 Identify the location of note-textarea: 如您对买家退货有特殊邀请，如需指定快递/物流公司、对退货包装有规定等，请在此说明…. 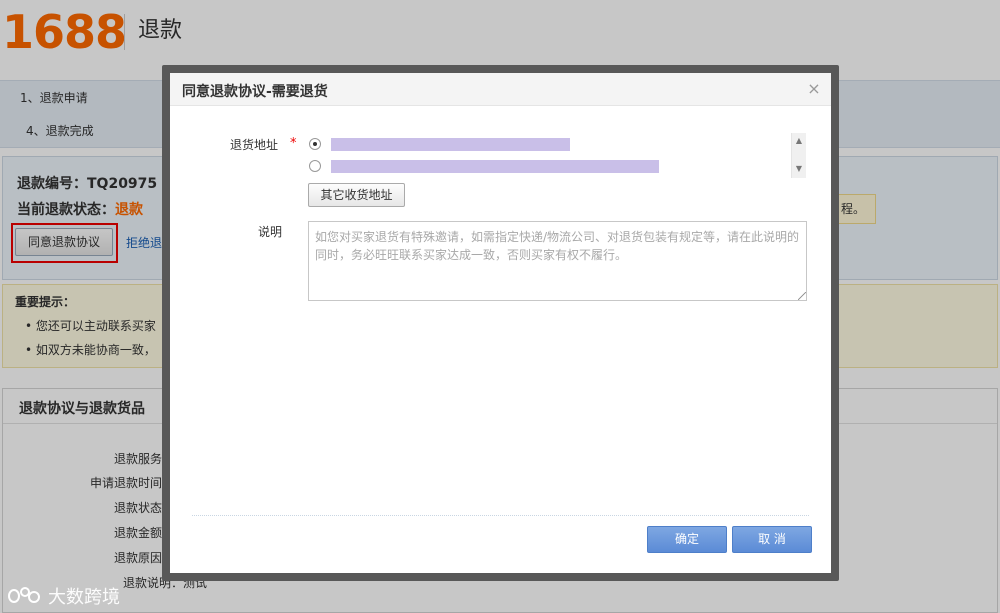
(557, 261).